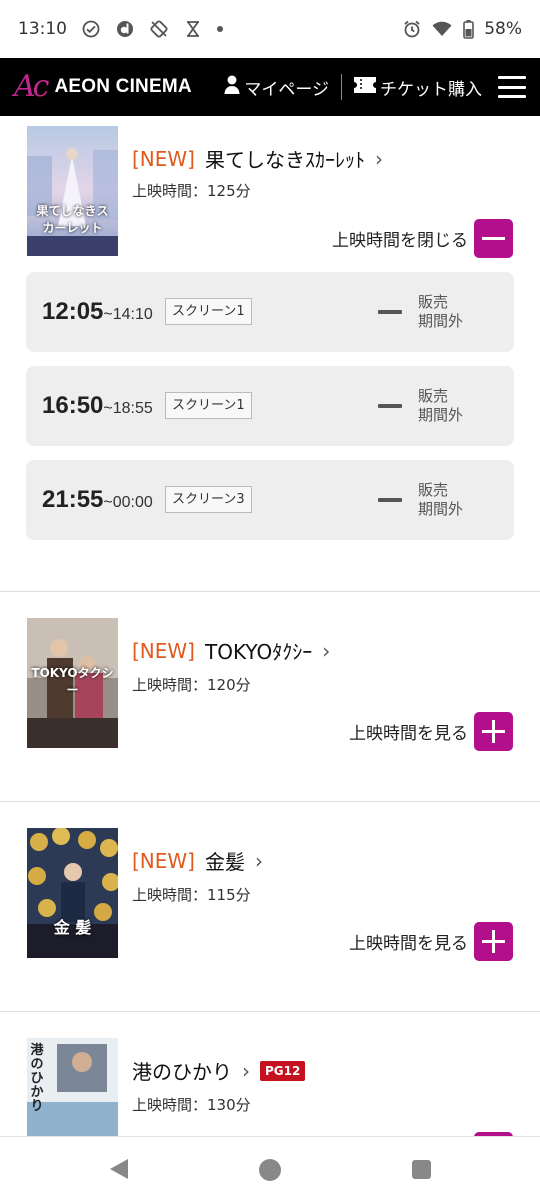 The image size is (540, 1200). What do you see at coordinates (512, 87) in the screenshot?
I see `hamburger-menu-icon` at bounding box center [512, 87].